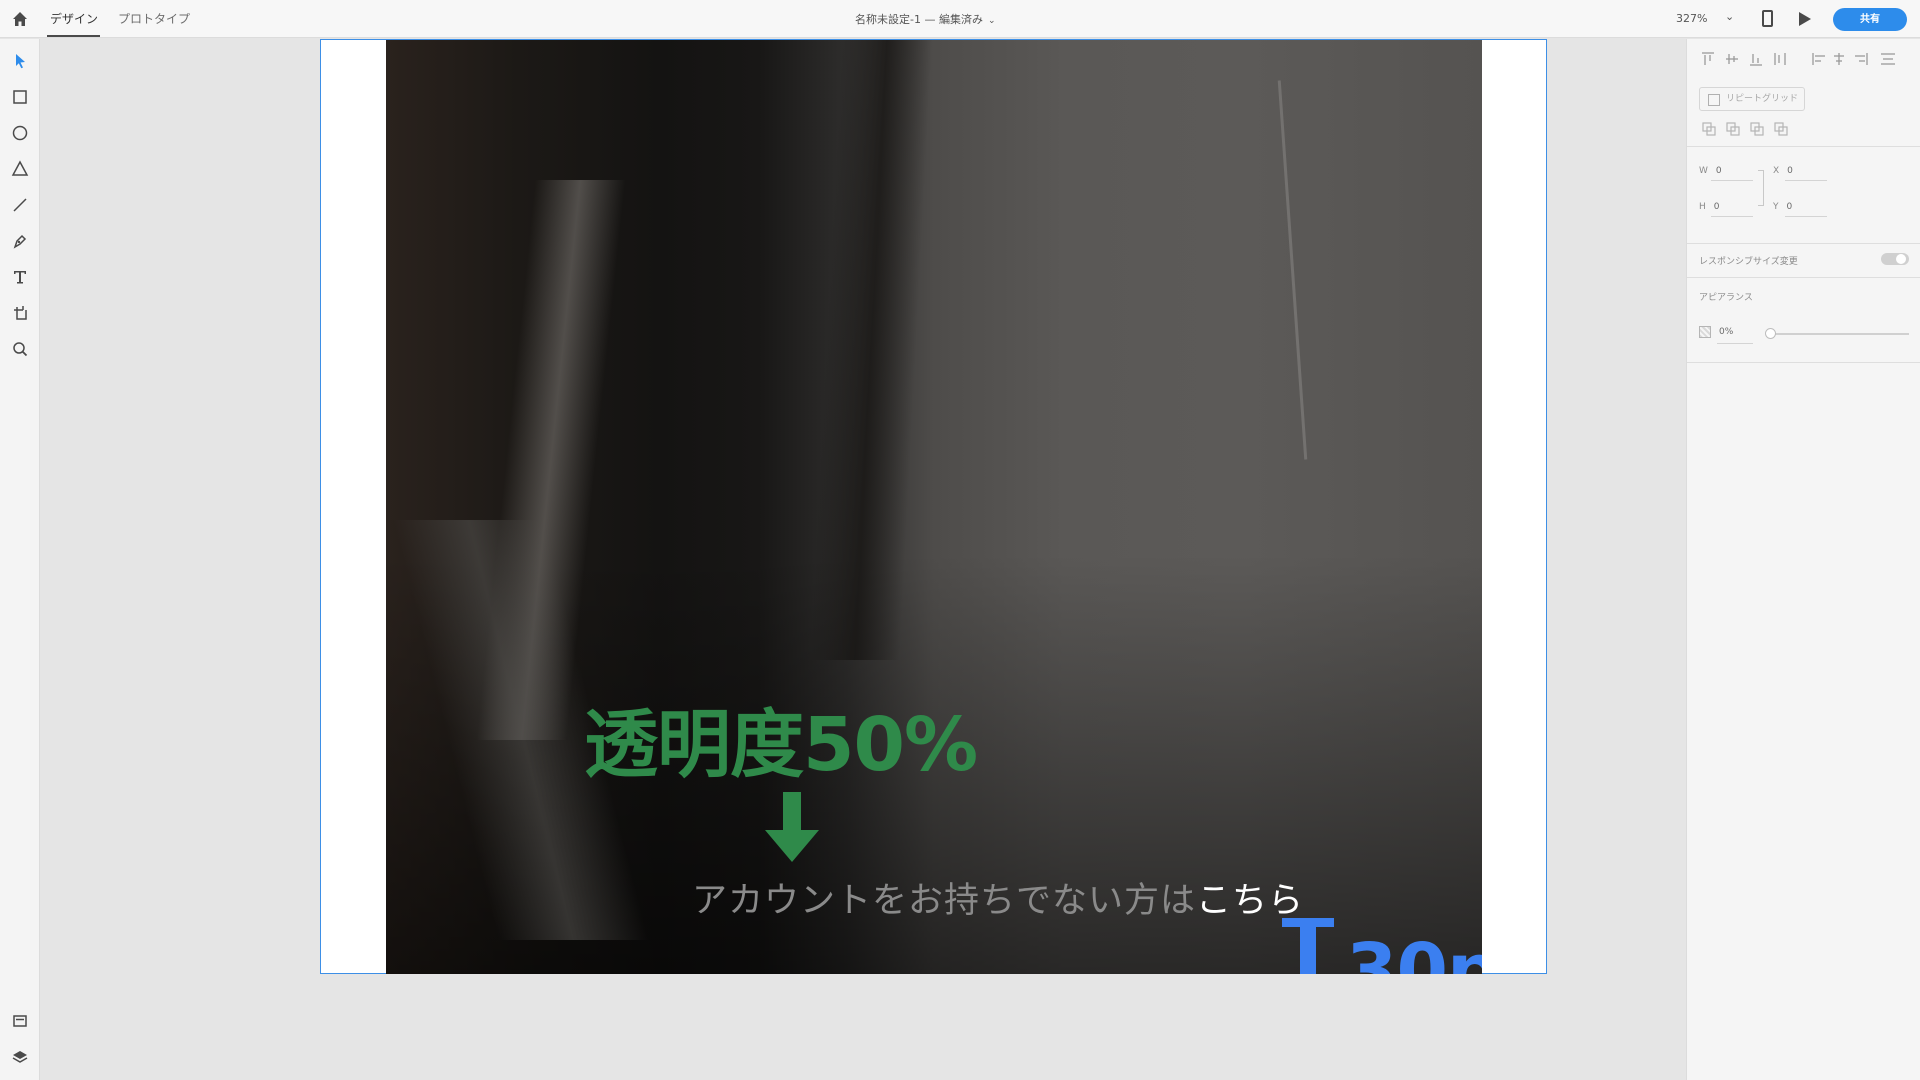 Image resolution: width=1920 pixels, height=1080 pixels. I want to click on chevron-down-icon: ⌄, so click(991, 21).